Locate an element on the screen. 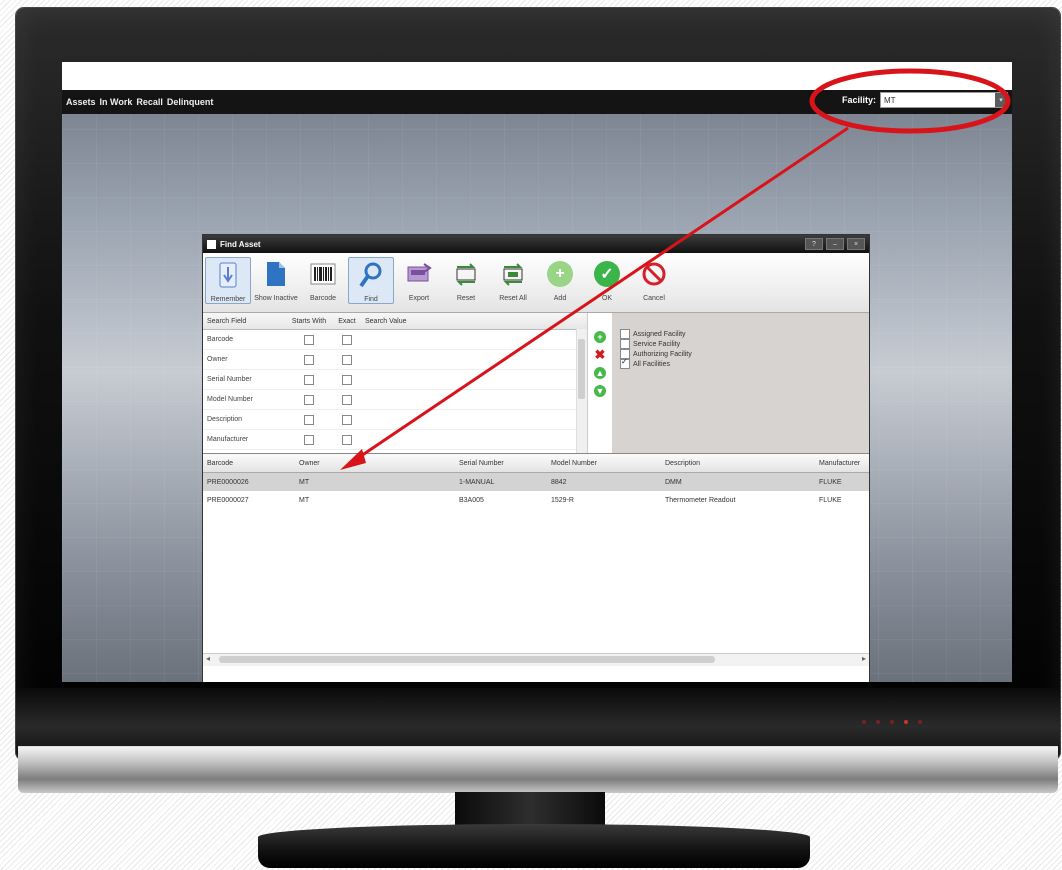 This screenshot has height=870, width=1062. facility-selector: Facility: MT ▾ is located at coordinates (925, 100).